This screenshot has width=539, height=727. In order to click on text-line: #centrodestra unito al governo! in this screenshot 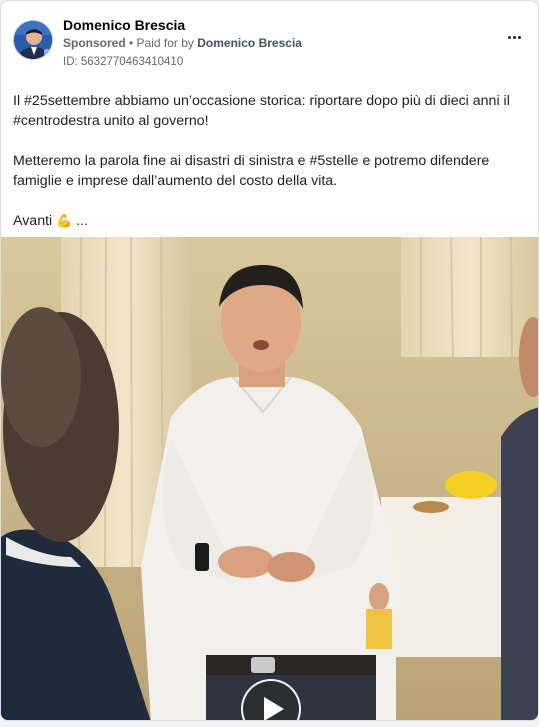, I will do `click(111, 121)`.